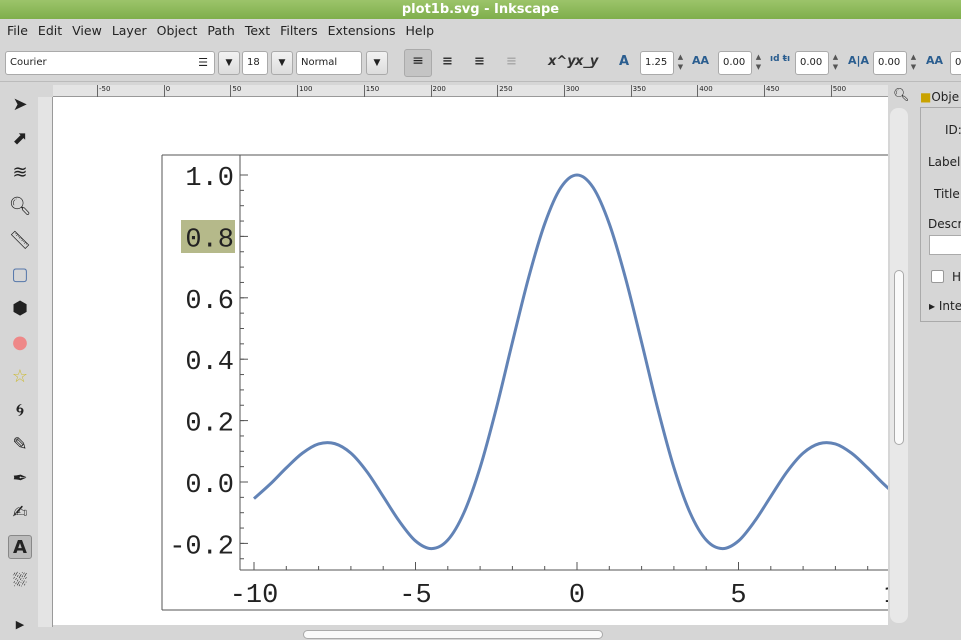  Describe the element at coordinates (899, 357) in the screenshot. I see `vertical-scroll-thumb` at that location.